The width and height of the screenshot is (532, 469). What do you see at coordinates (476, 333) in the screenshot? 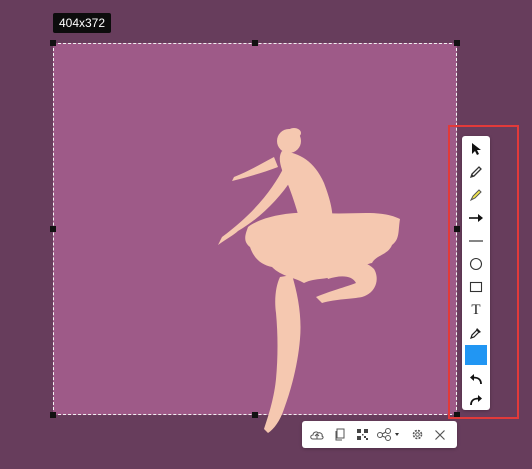
I see `eyedropper-icon` at bounding box center [476, 333].